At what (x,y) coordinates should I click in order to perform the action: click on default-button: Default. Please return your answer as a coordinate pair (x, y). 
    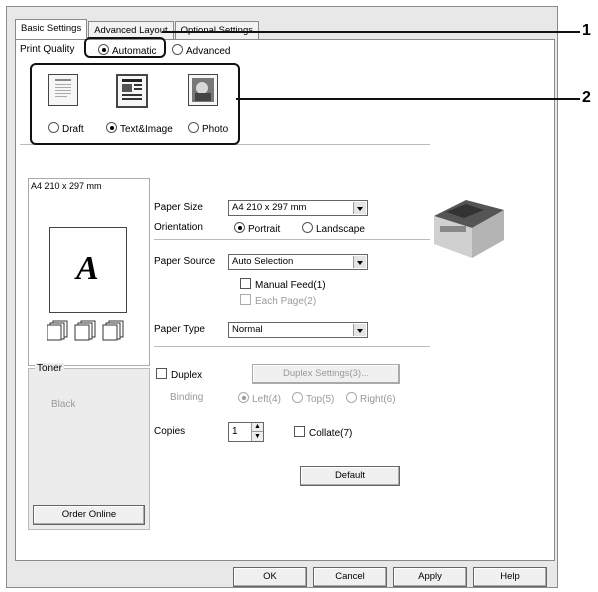
    Looking at the image, I should click on (350, 476).